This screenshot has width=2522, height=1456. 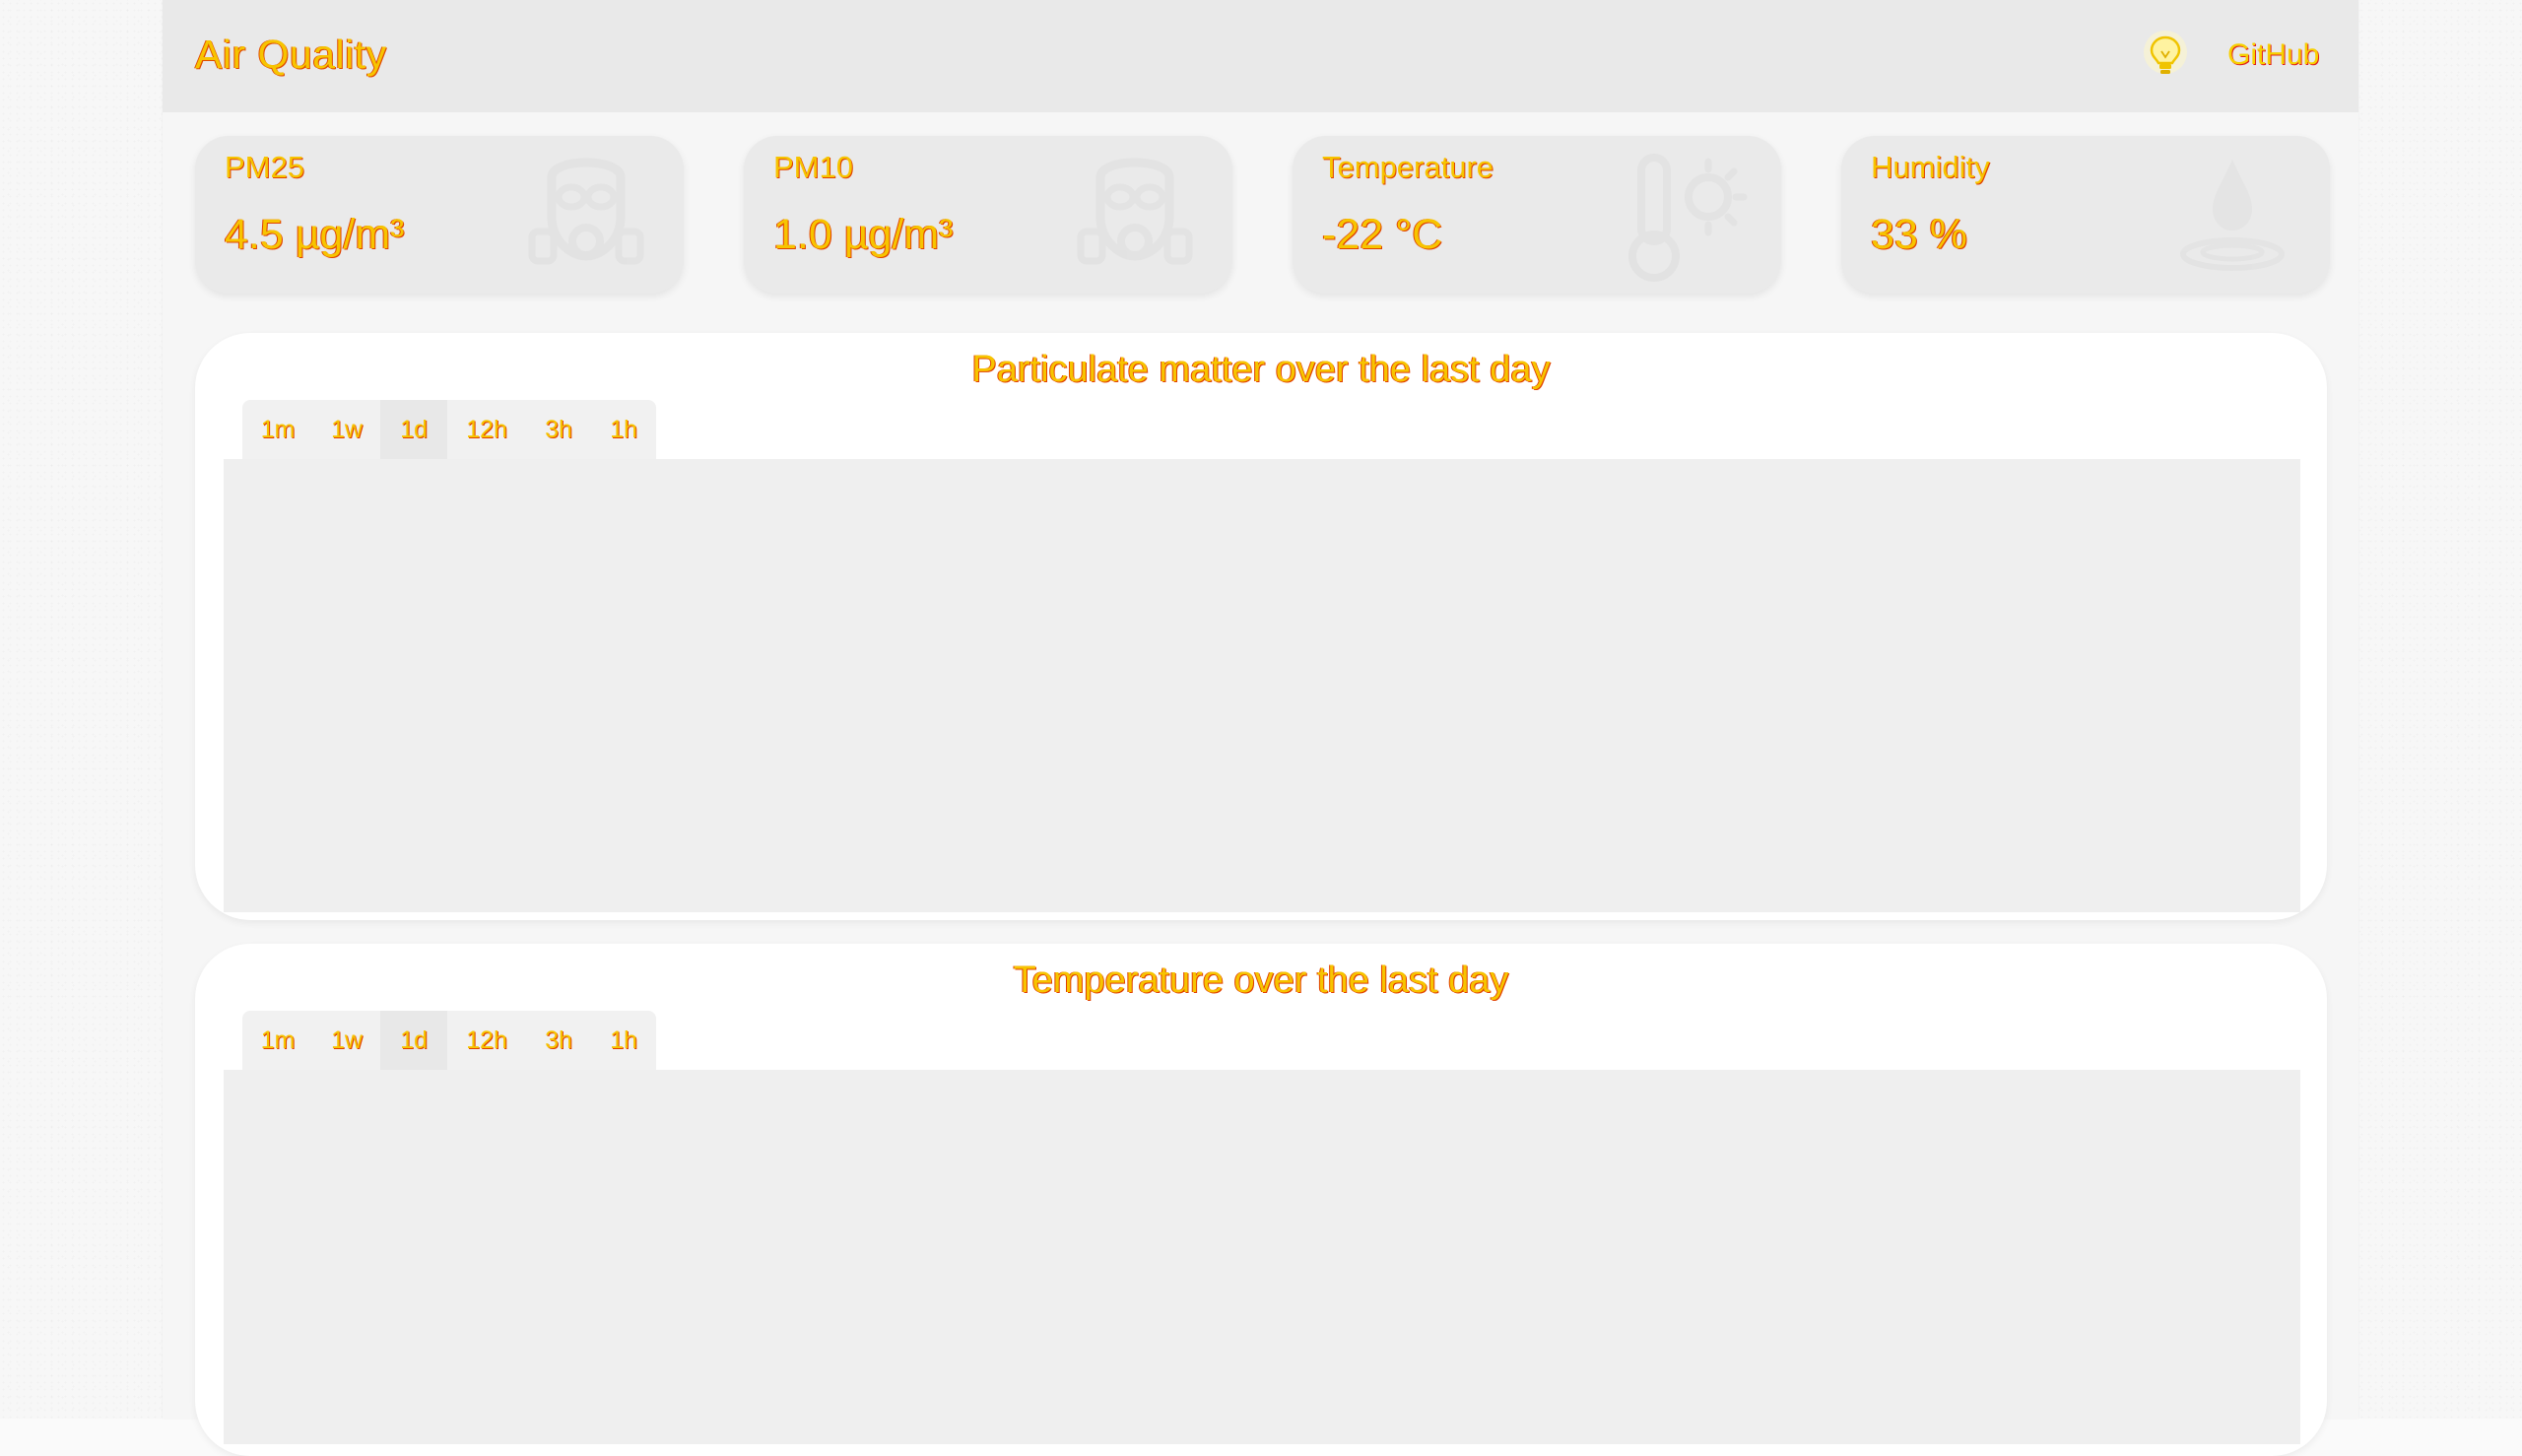 What do you see at coordinates (1382, 234) in the screenshot?
I see `stat-card-value: -22 °C` at bounding box center [1382, 234].